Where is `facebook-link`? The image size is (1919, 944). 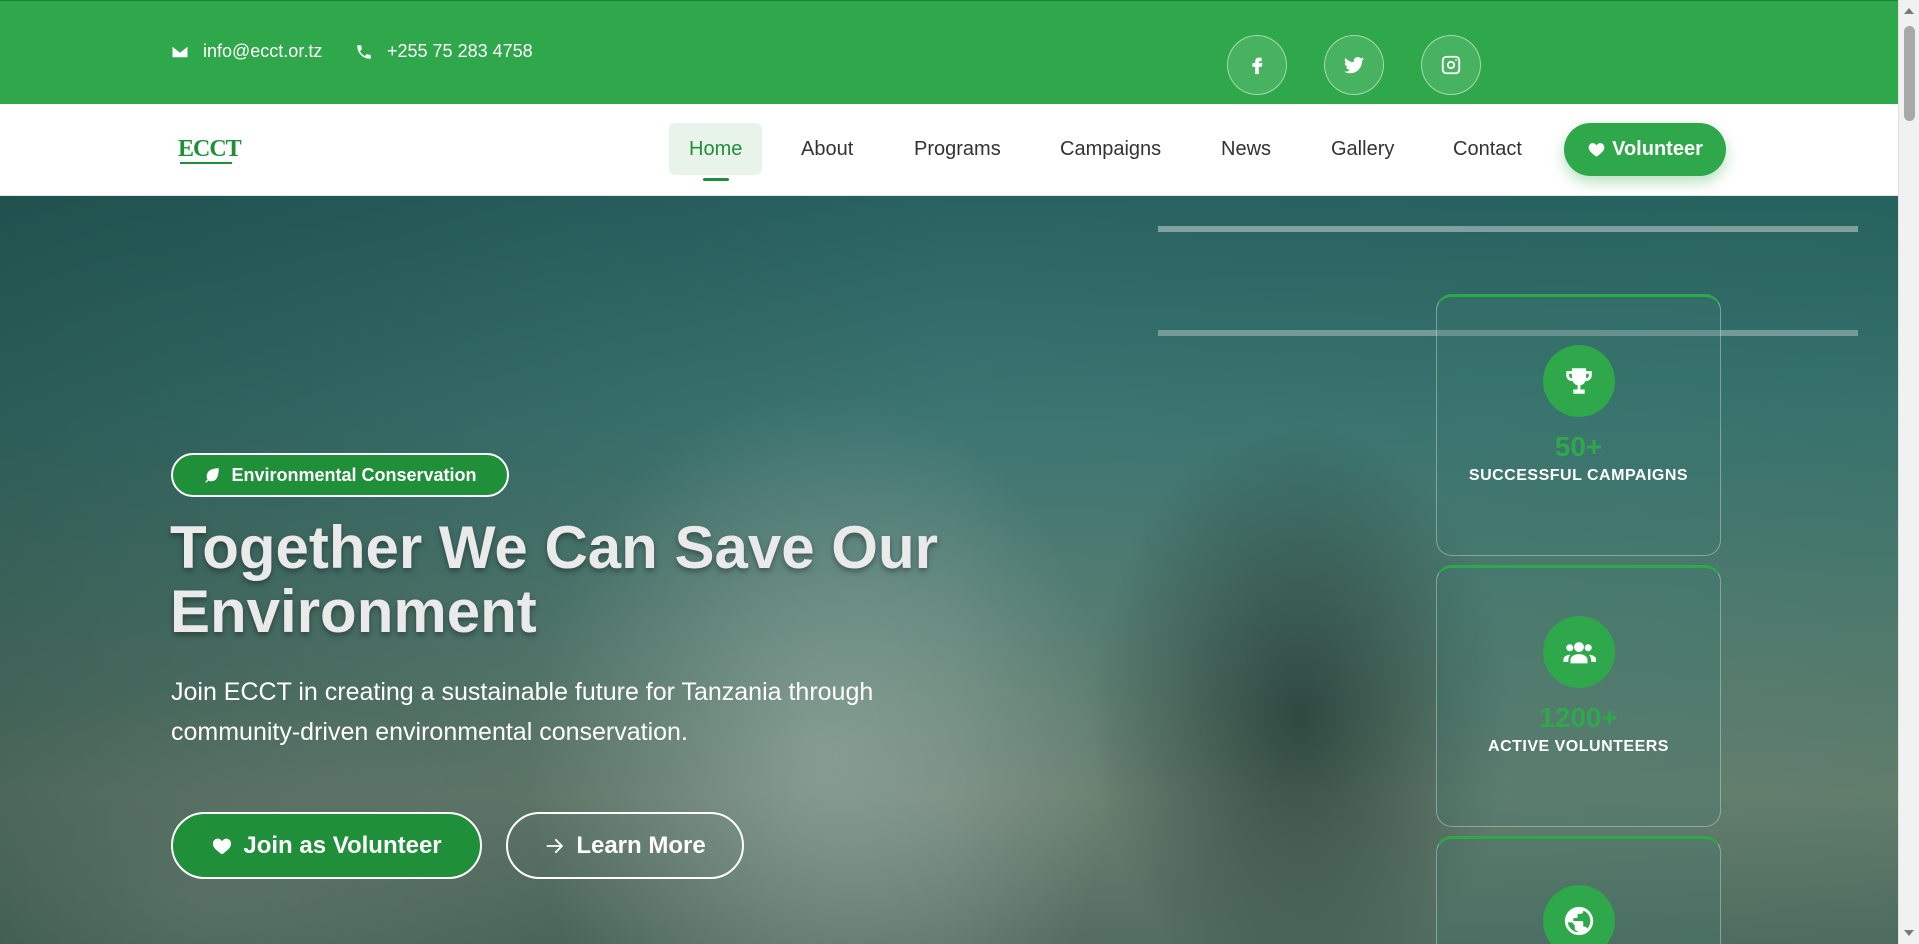 facebook-link is located at coordinates (1257, 65).